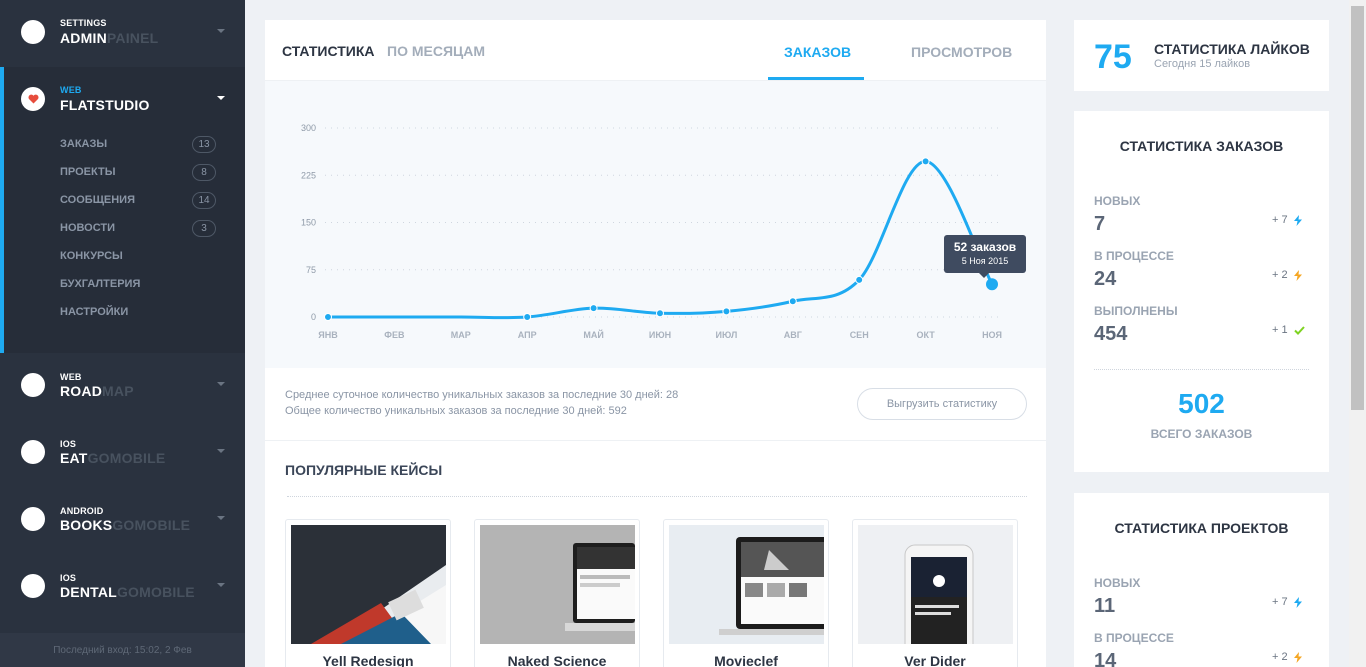  I want to click on submenu-item-settings: НАСТРОЙКИ, so click(138, 312).